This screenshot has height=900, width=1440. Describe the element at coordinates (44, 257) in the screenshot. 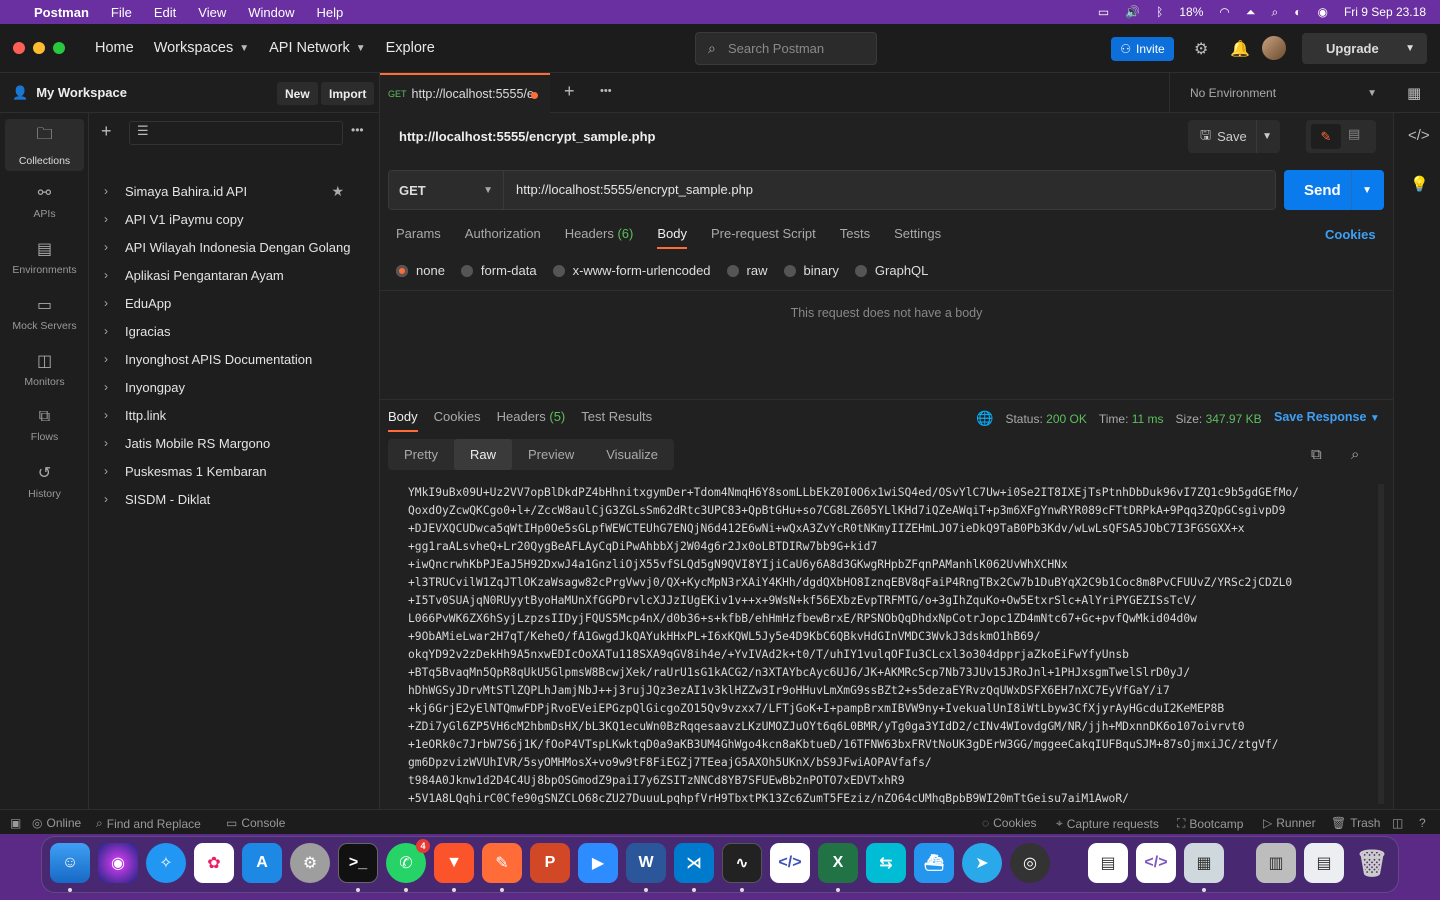

I see `sidebar-item-environments: ▤ Environments` at that location.